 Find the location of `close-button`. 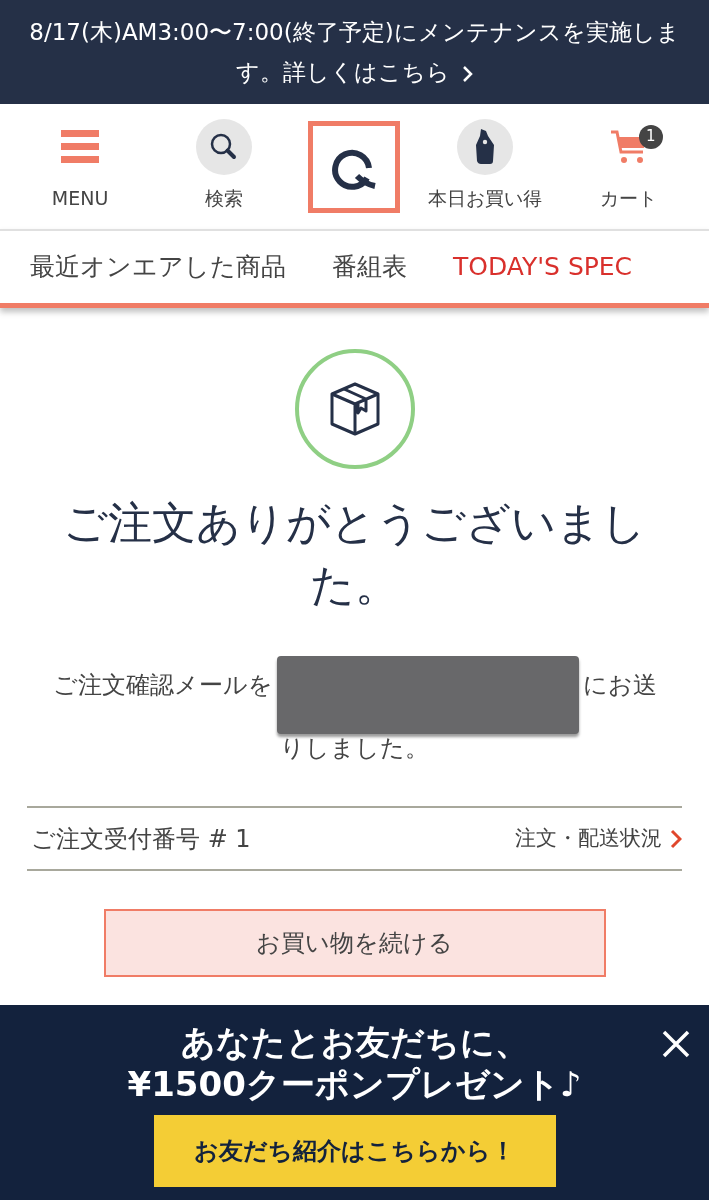

close-button is located at coordinates (676, 1044).